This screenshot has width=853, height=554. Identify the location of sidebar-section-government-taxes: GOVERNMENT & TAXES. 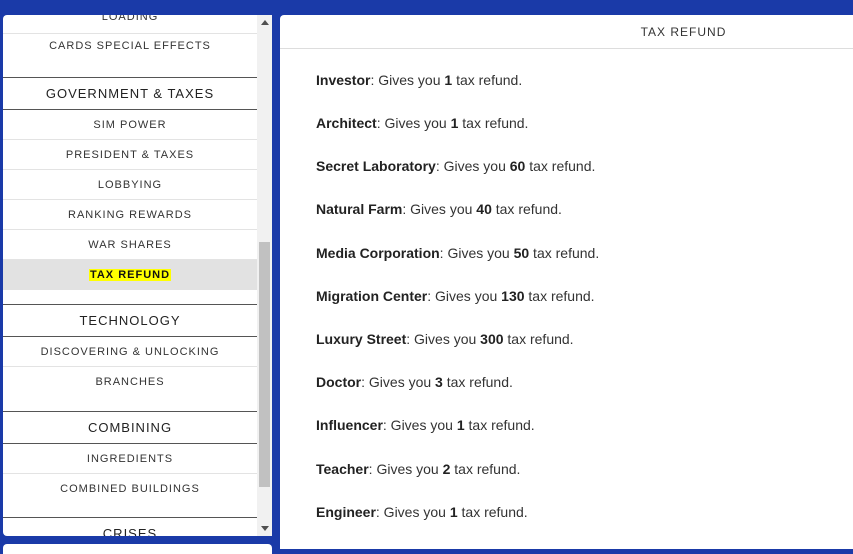
(130, 93).